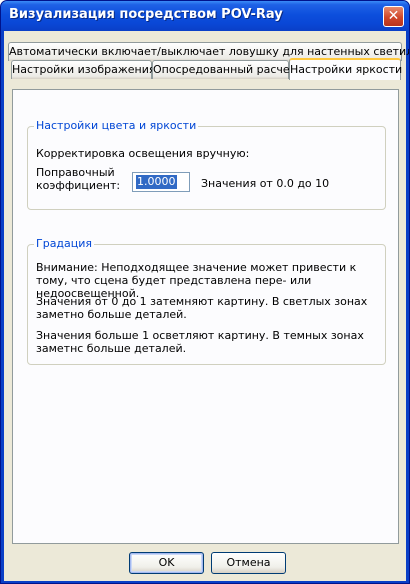 The height and width of the screenshot is (584, 410). I want to click on ok-button-label: OK, so click(166, 562).